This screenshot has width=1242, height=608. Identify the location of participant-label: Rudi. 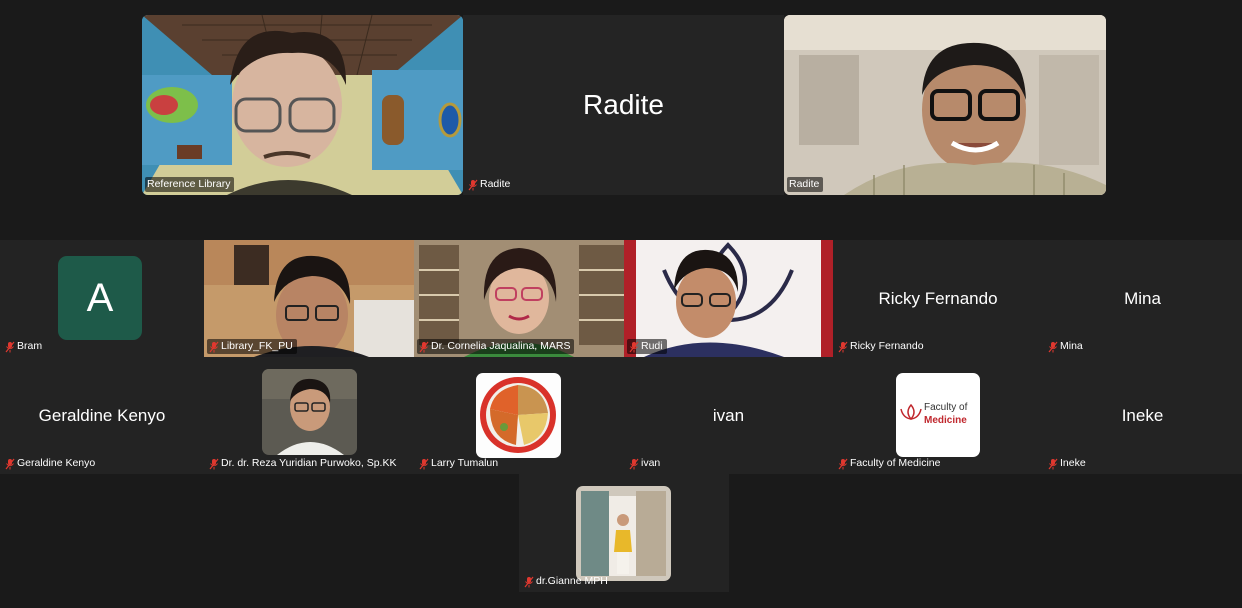
(647, 346).